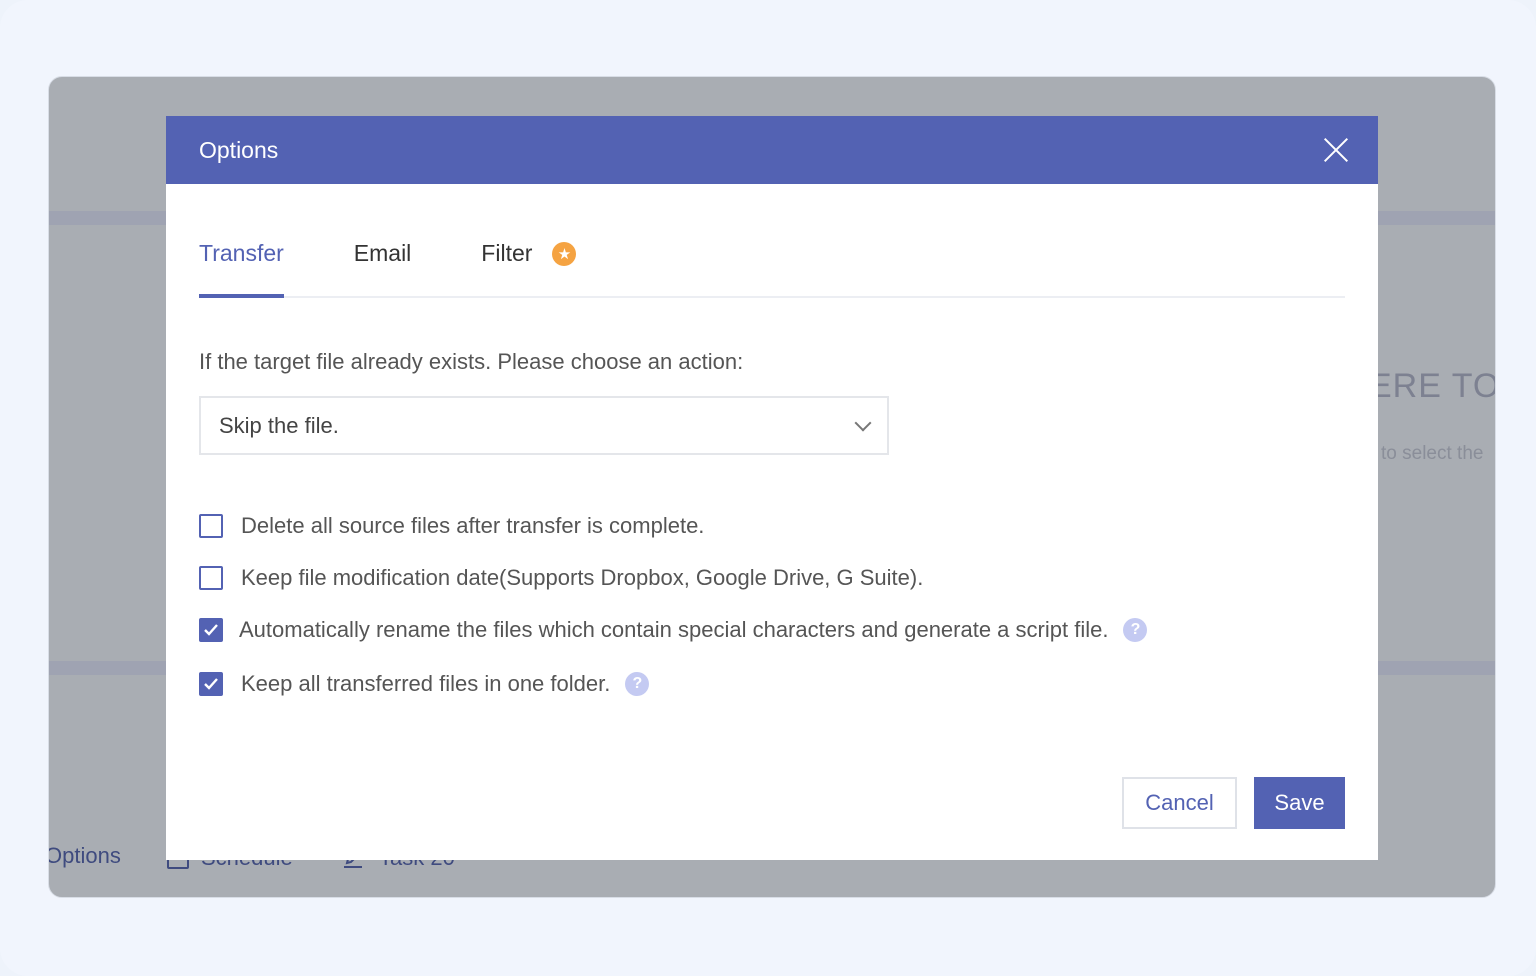 The width and height of the screenshot is (1536, 976). Describe the element at coordinates (1299, 803) in the screenshot. I see `save-button: Save` at that location.